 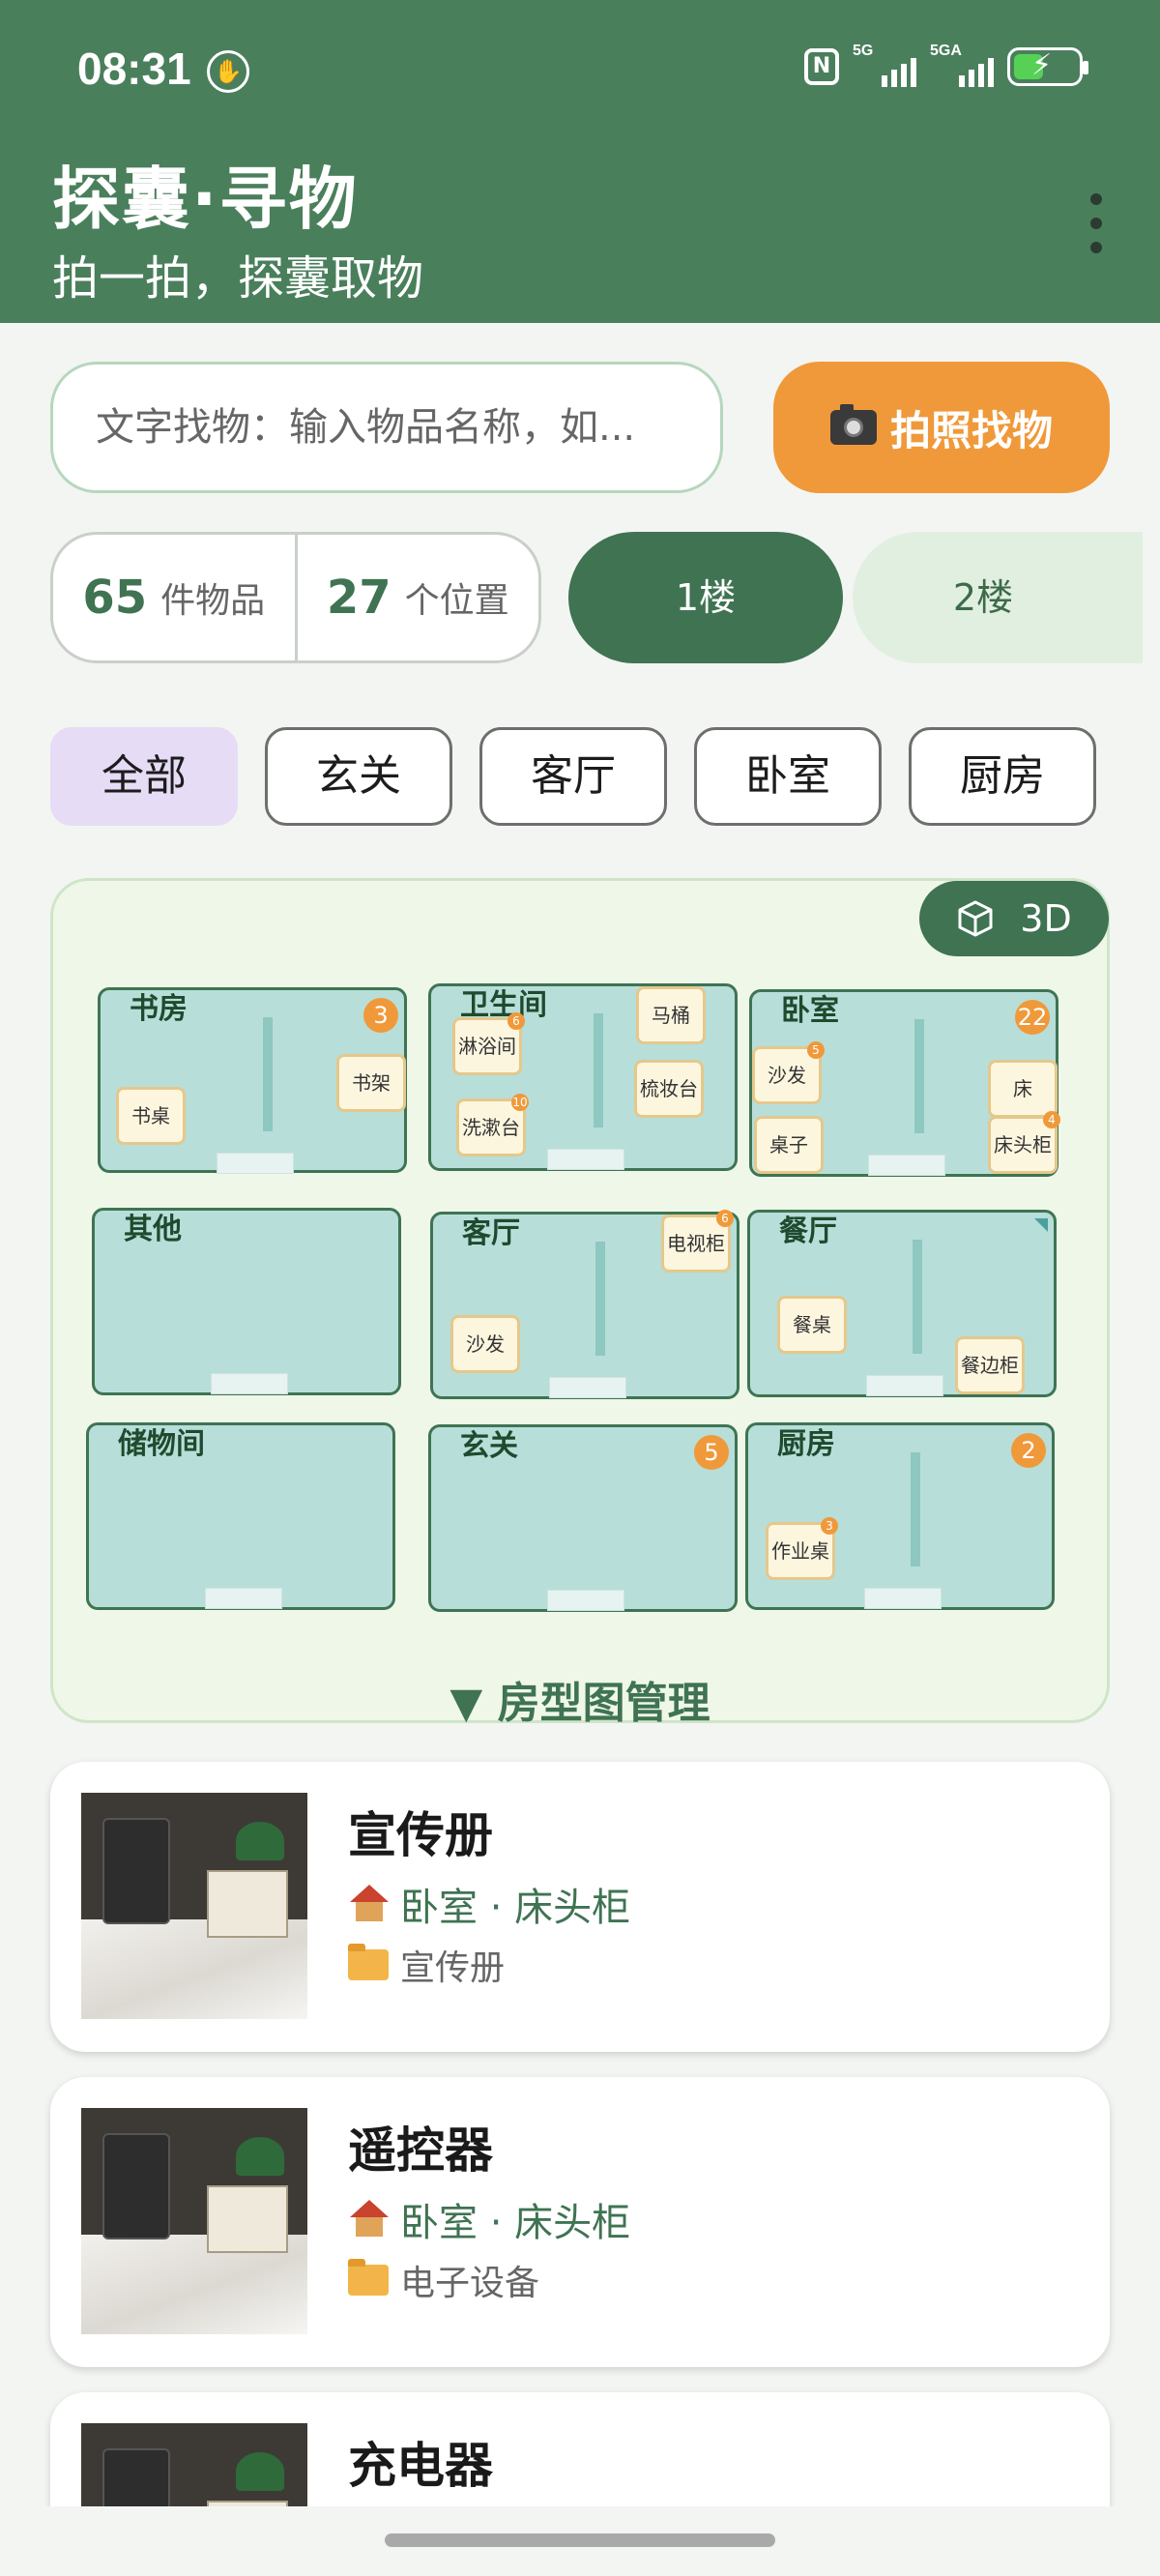 I want to click on network-type-label: 5G, so click(x=864, y=51).